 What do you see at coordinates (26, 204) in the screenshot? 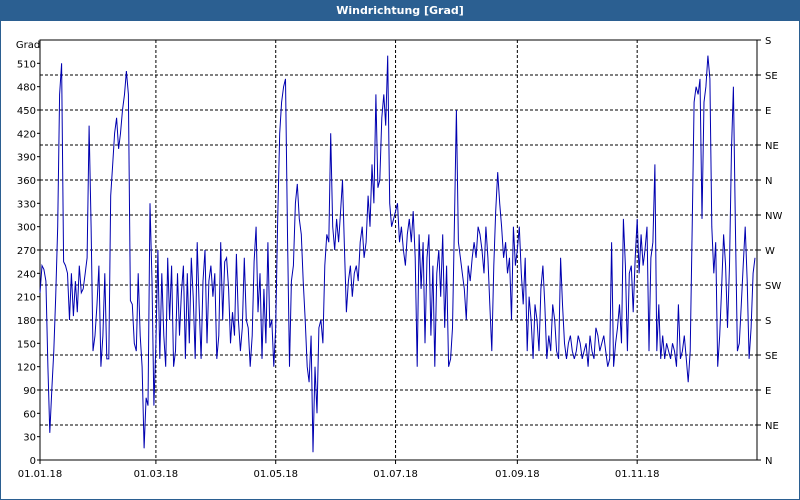
I see `y-tick-label: 330` at bounding box center [26, 204].